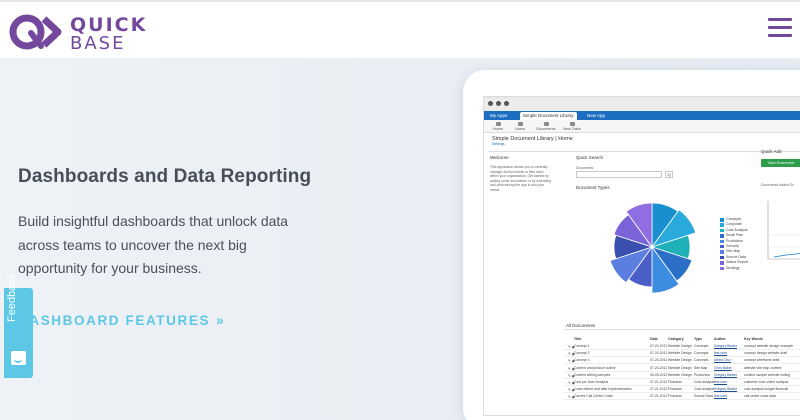  I want to click on documents-added-line-chart, so click(783, 230).